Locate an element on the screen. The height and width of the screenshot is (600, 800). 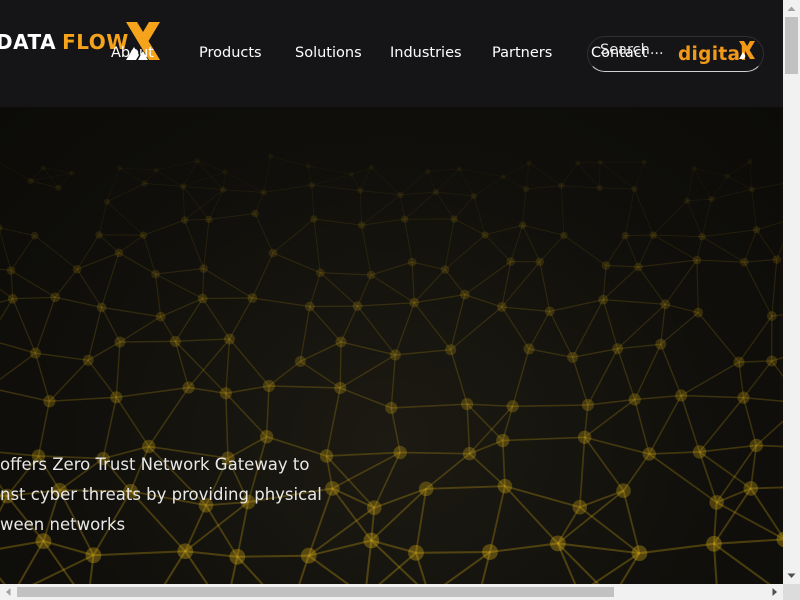
nav-item-solutions: Solutions is located at coordinates (328, 53).